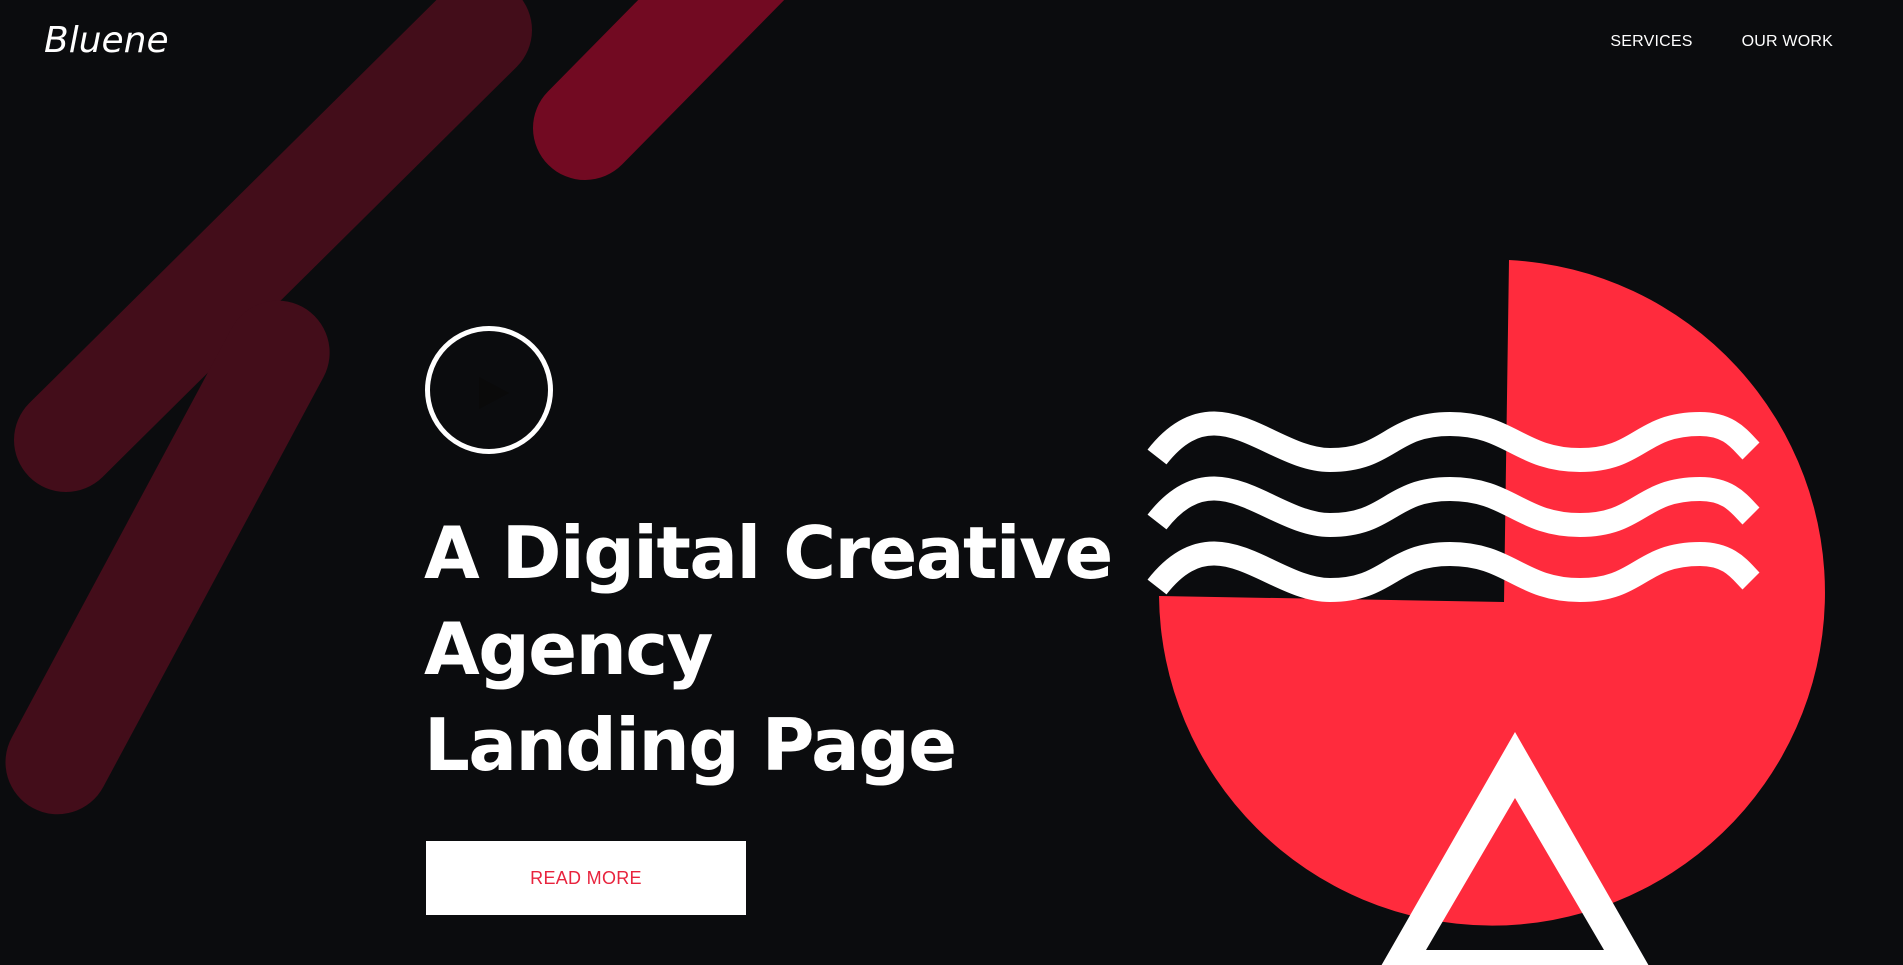 The image size is (1903, 965). Describe the element at coordinates (1651, 42) in the screenshot. I see `nav-item-services: SERVICES` at that location.